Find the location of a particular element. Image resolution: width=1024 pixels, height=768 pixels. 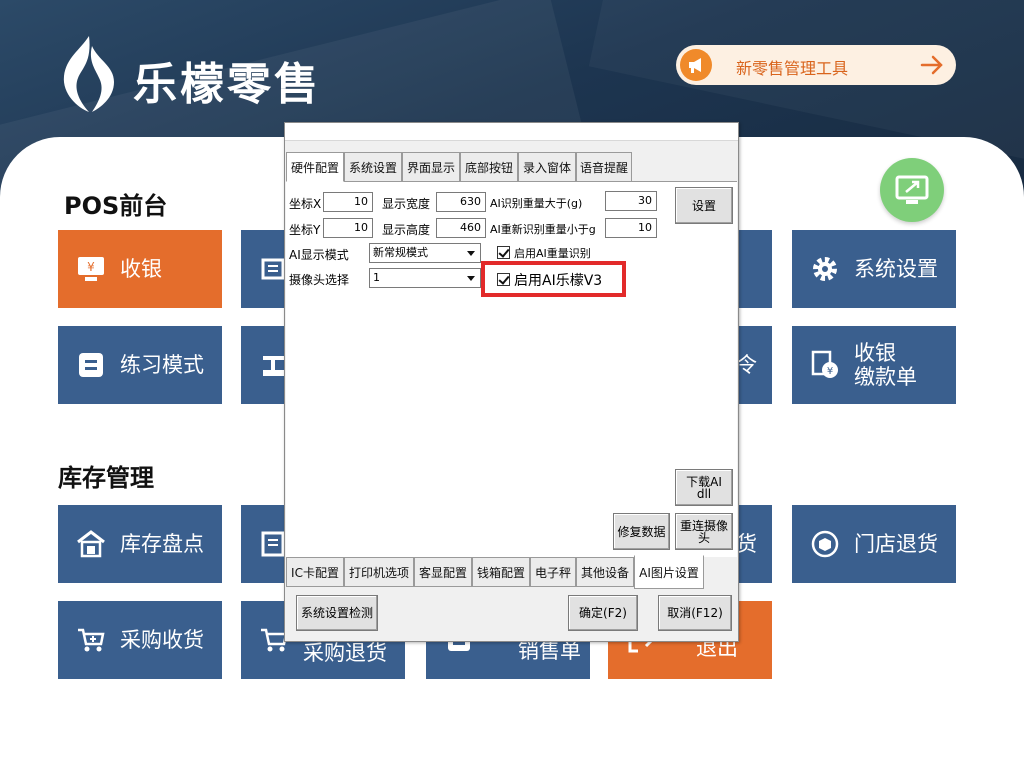

download-ai-dll-button: 下载AI dll is located at coordinates (704, 487).